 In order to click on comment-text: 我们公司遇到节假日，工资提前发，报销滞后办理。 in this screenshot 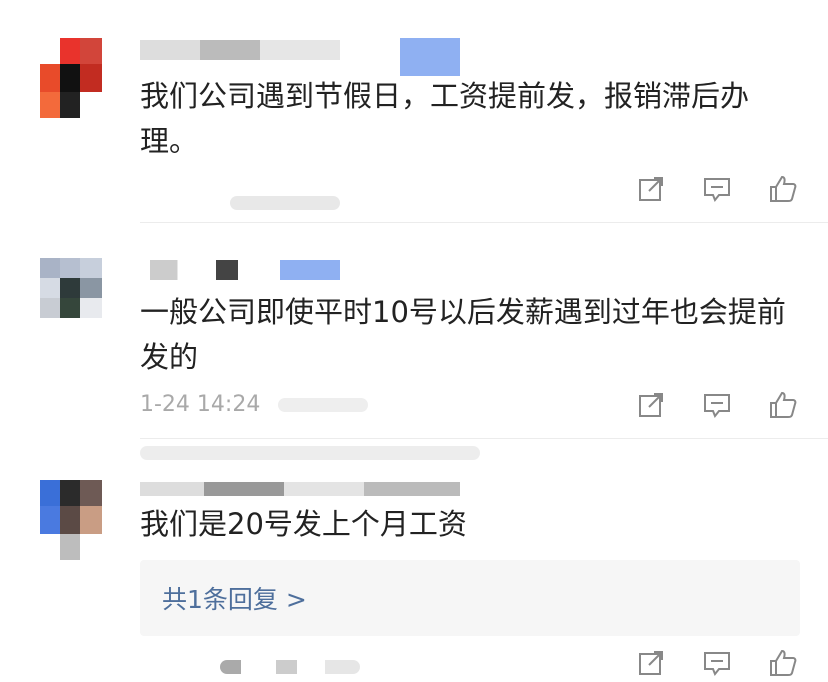, I will do `click(445, 118)`.